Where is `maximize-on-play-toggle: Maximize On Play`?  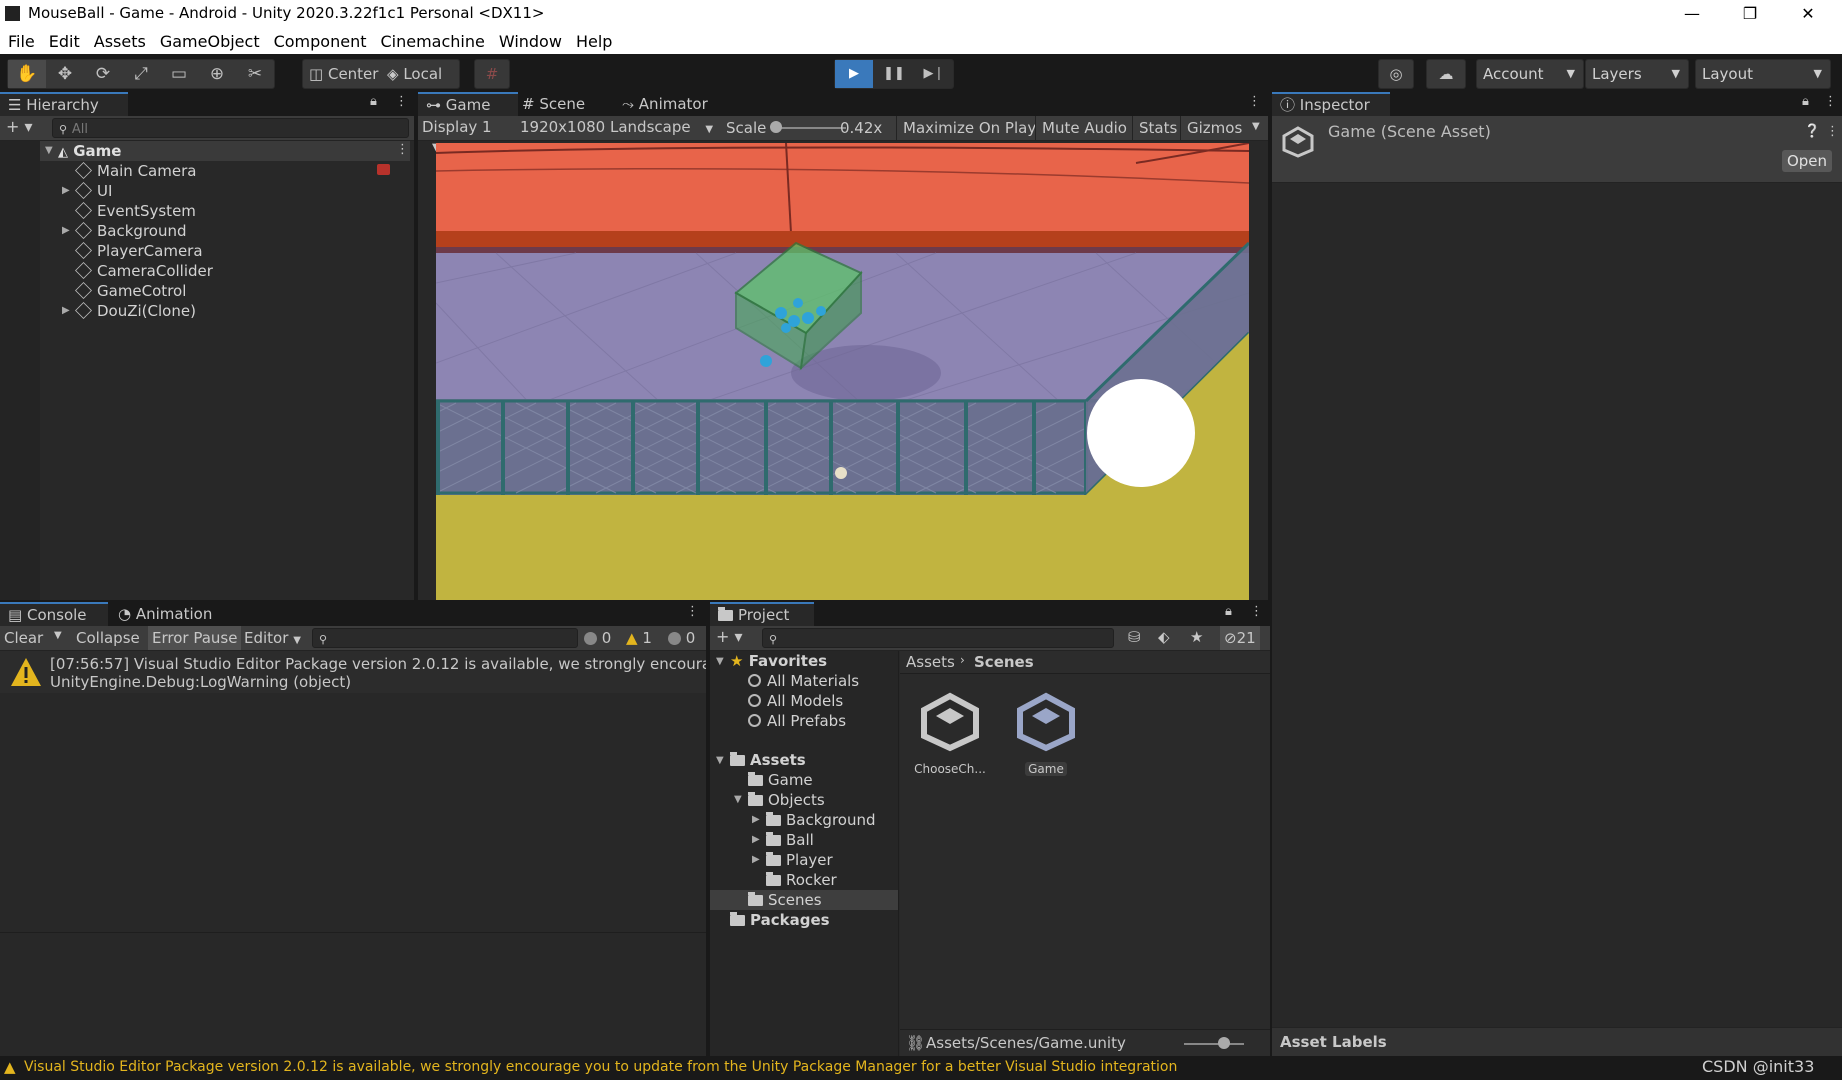
maximize-on-play-toggle: Maximize On Play is located at coordinates (969, 128).